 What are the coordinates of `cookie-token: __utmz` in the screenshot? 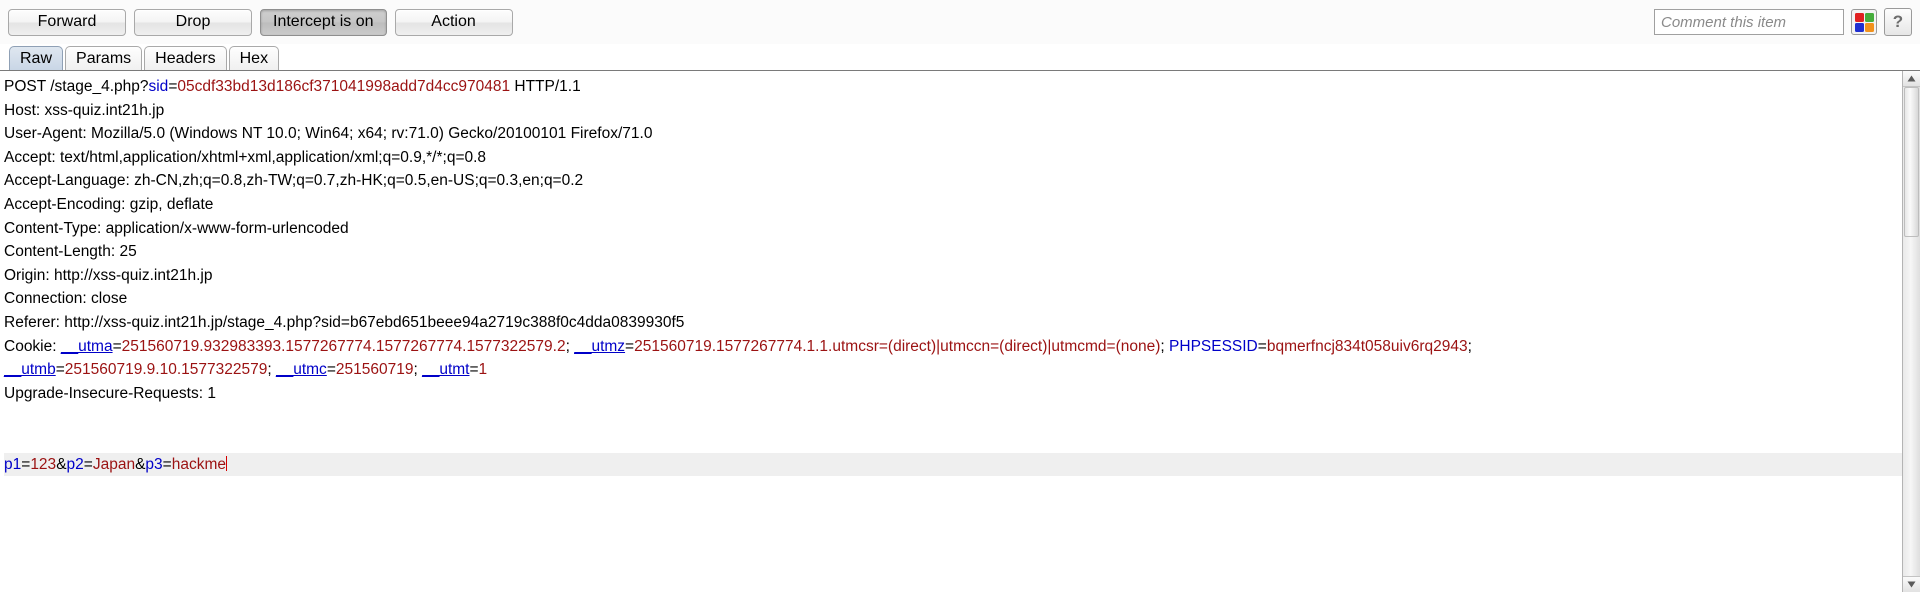 It's located at (600, 346).